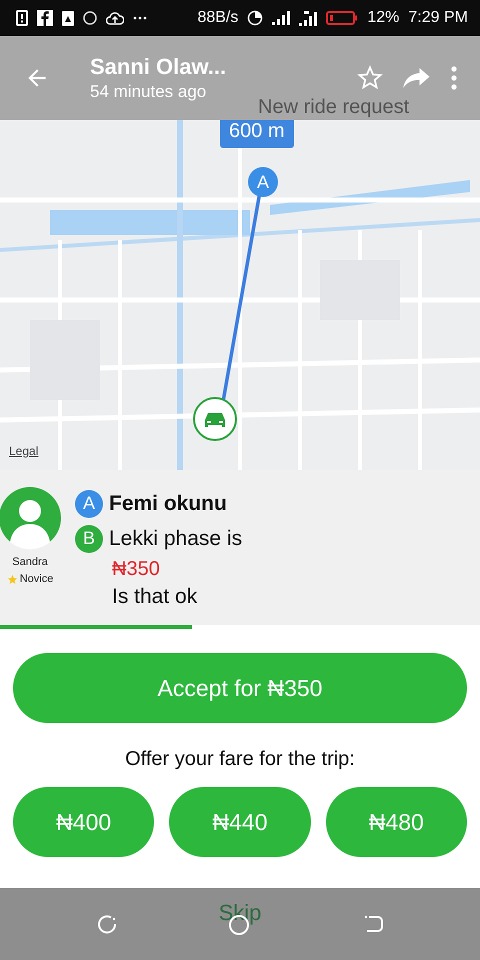 This screenshot has height=960, width=480. What do you see at coordinates (83, 822) in the screenshot?
I see `fare-button: ₦400` at bounding box center [83, 822].